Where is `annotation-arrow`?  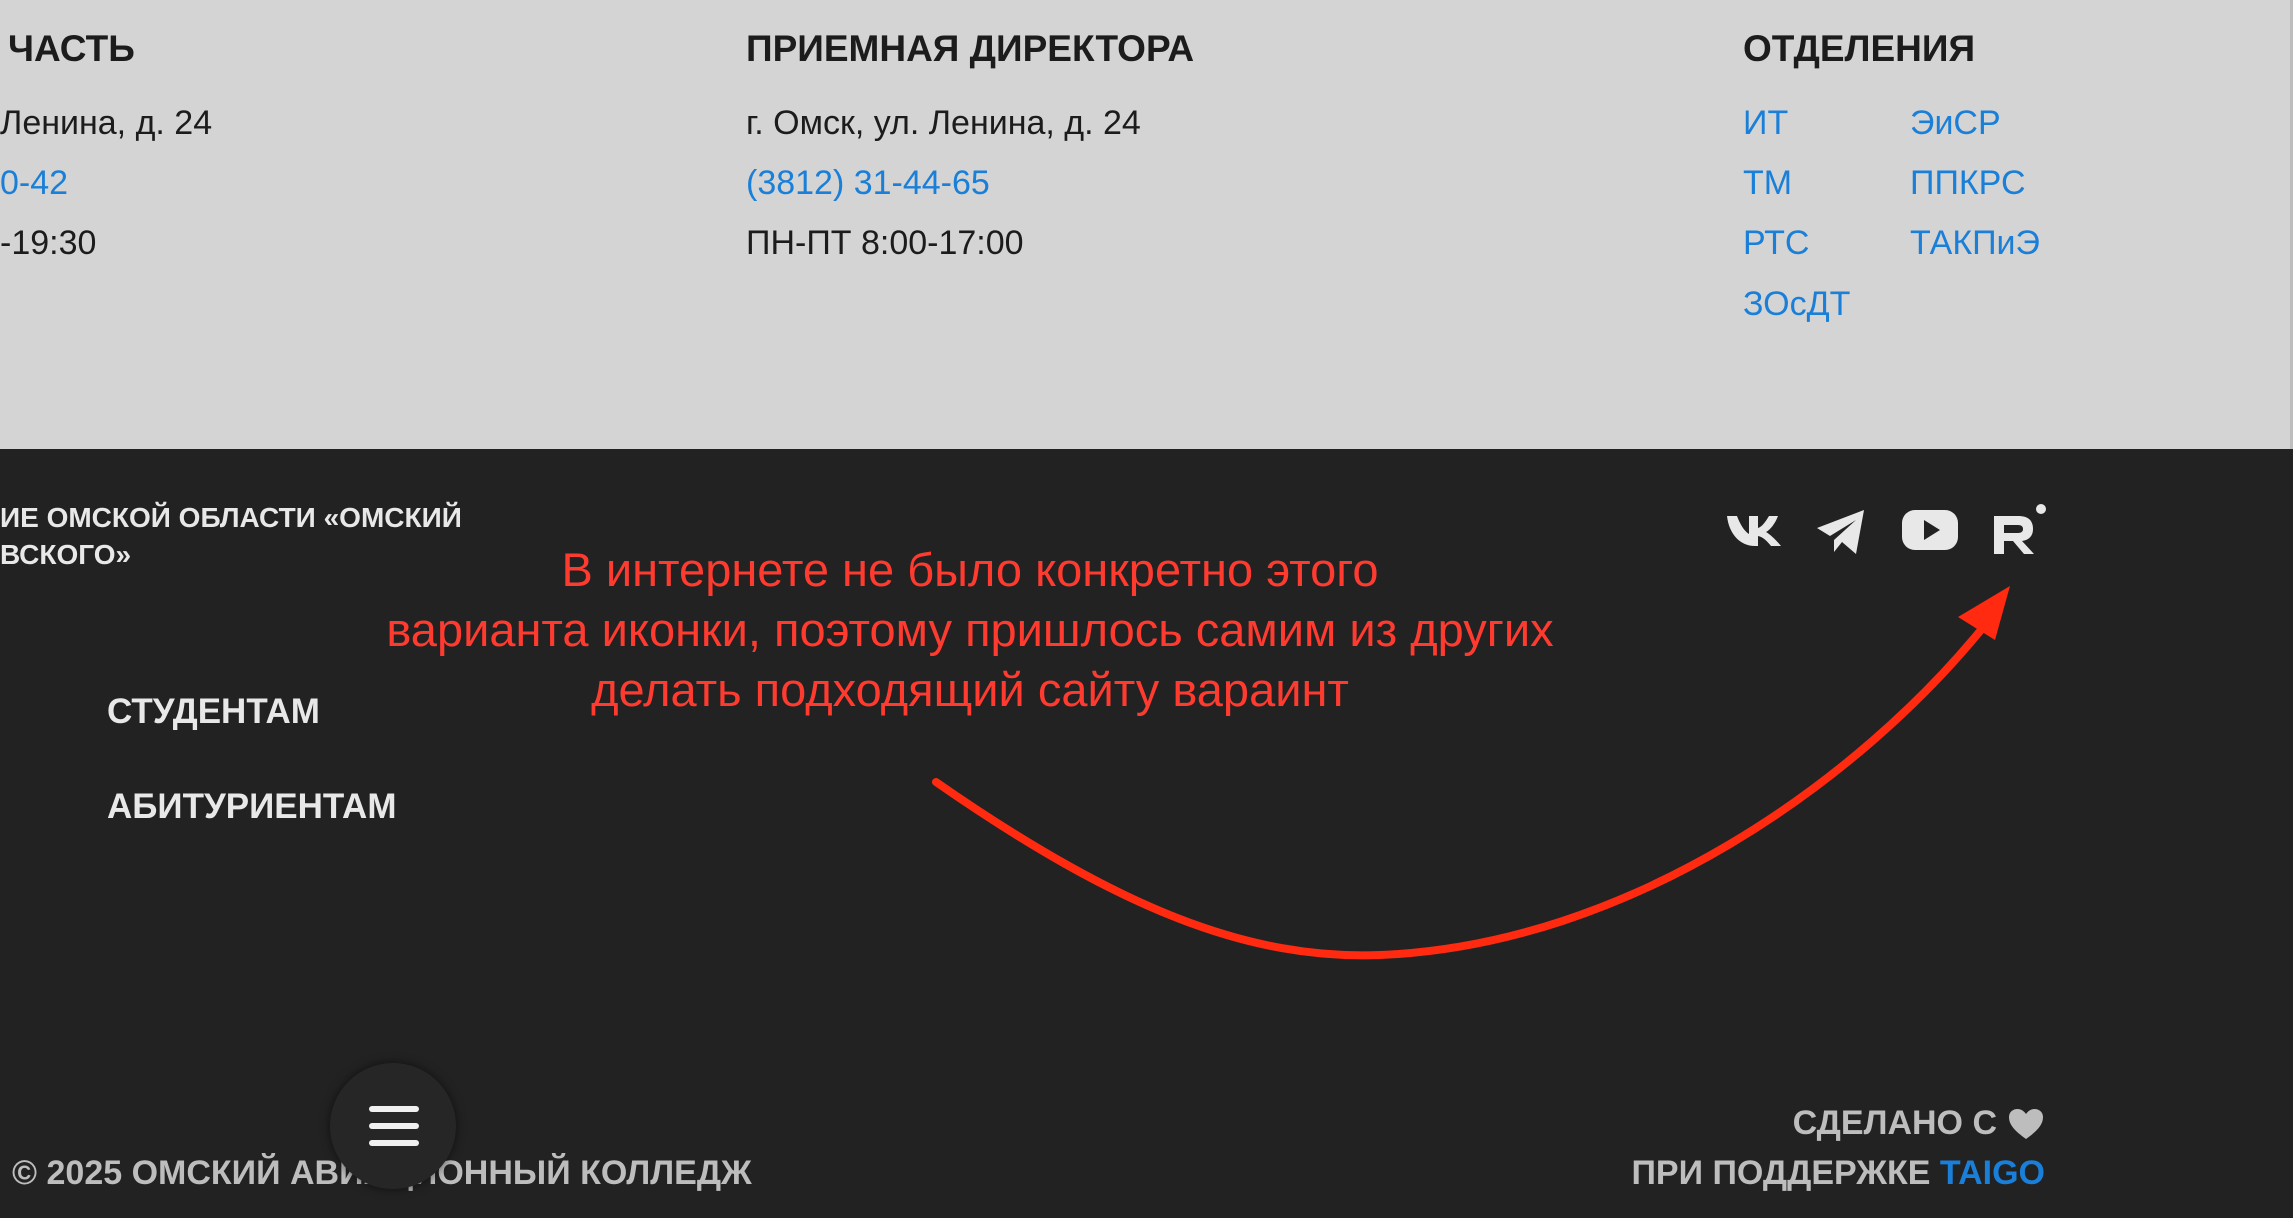
annotation-arrow is located at coordinates (1471, 773).